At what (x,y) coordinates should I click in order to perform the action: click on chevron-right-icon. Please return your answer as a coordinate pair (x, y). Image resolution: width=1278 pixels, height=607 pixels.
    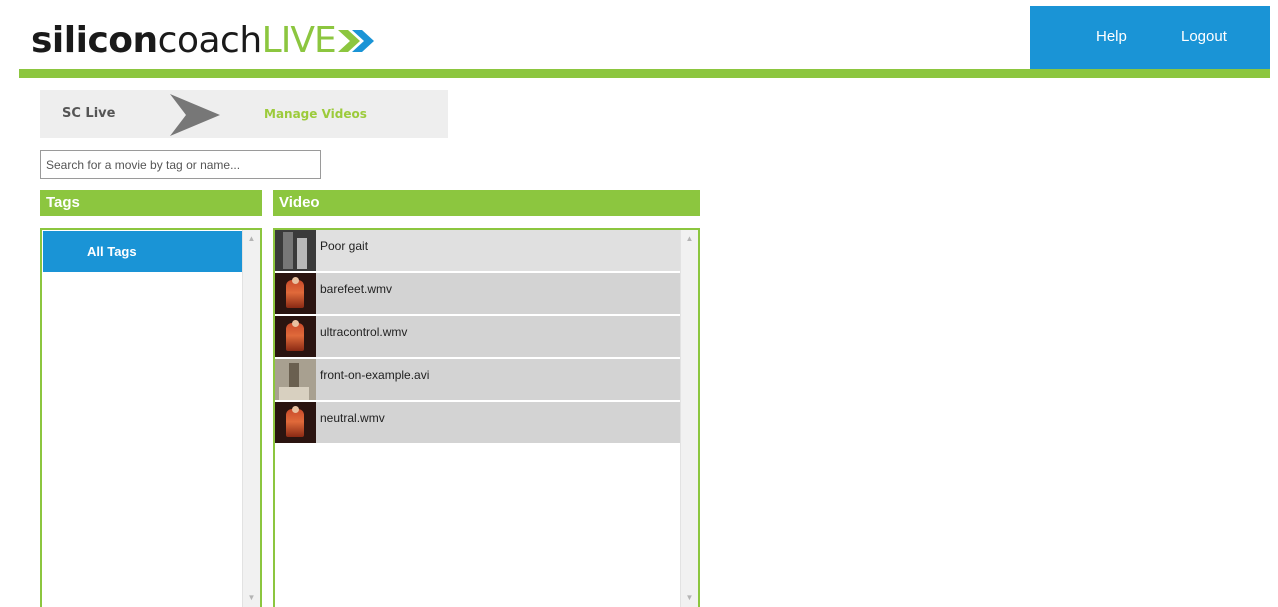
    Looking at the image, I should click on (195, 115).